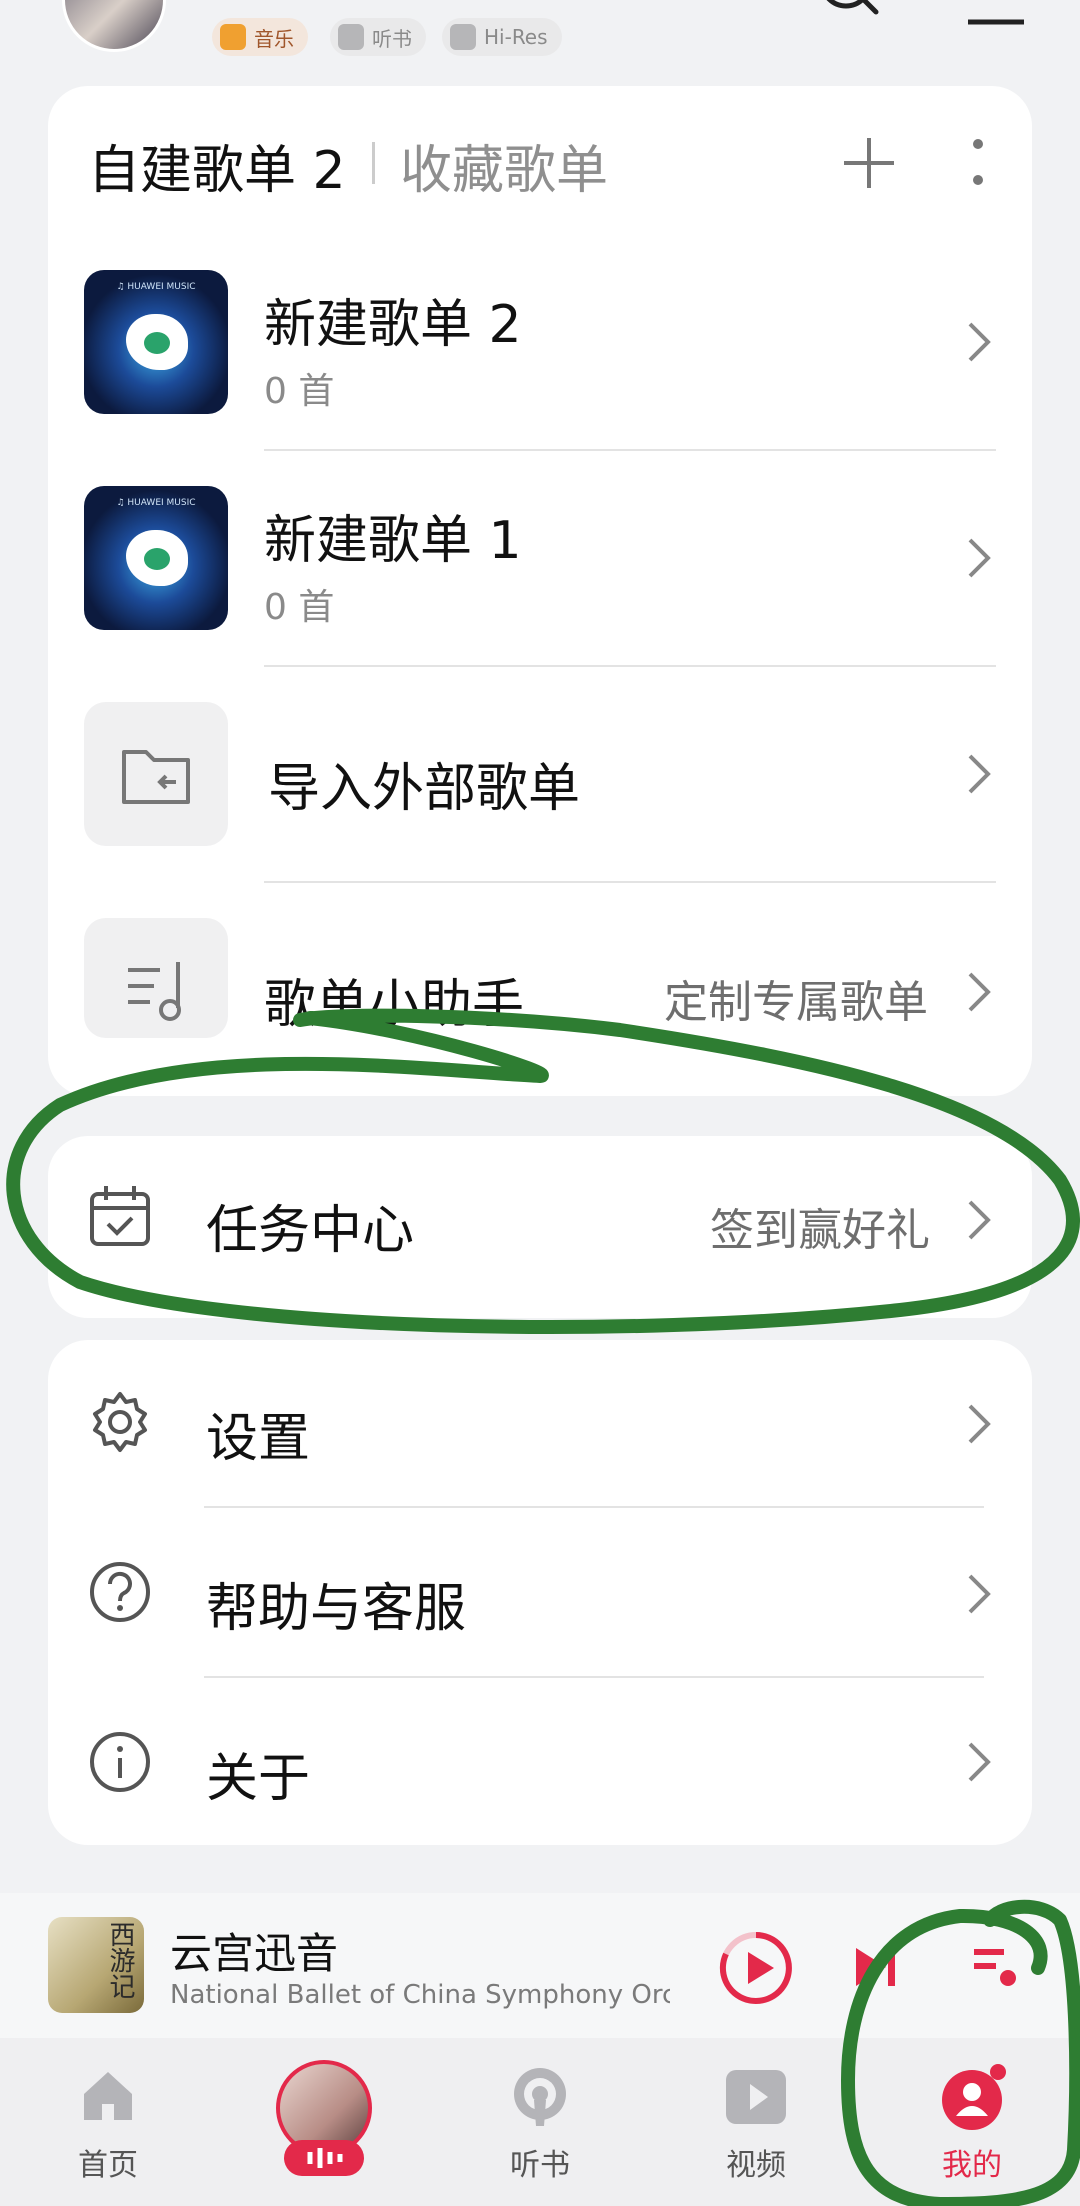  Describe the element at coordinates (217, 165) in the screenshot. I see `tab-created-playlists: 自建歌单 2` at that location.